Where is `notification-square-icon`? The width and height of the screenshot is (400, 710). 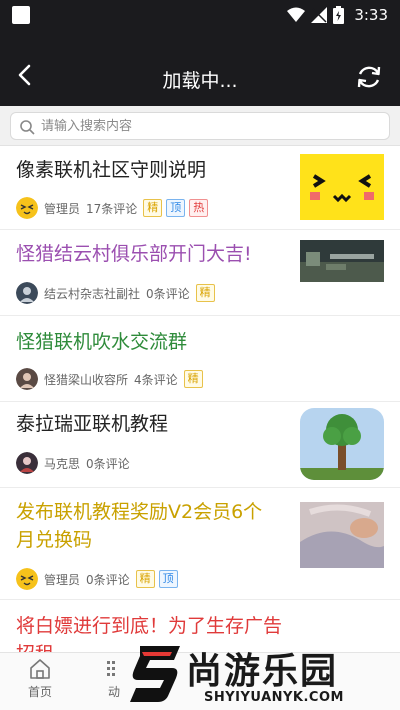
notification-square-icon is located at coordinates (21, 15).